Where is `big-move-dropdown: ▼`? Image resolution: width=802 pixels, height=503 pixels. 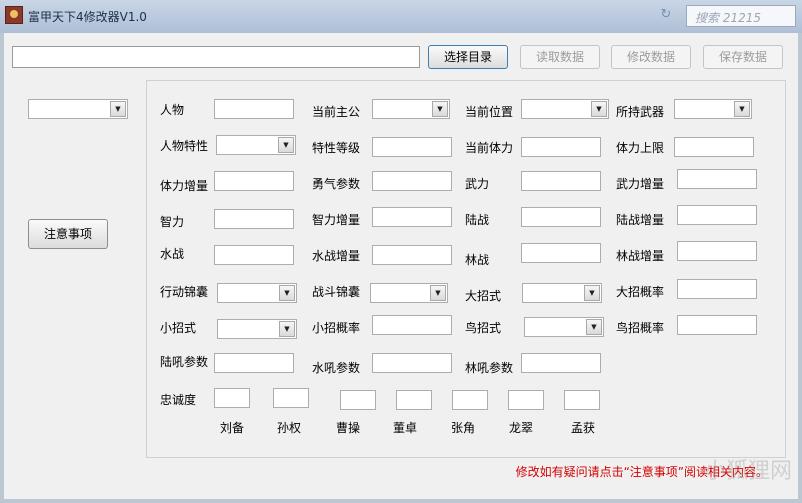
big-move-dropdown: ▼ is located at coordinates (562, 293).